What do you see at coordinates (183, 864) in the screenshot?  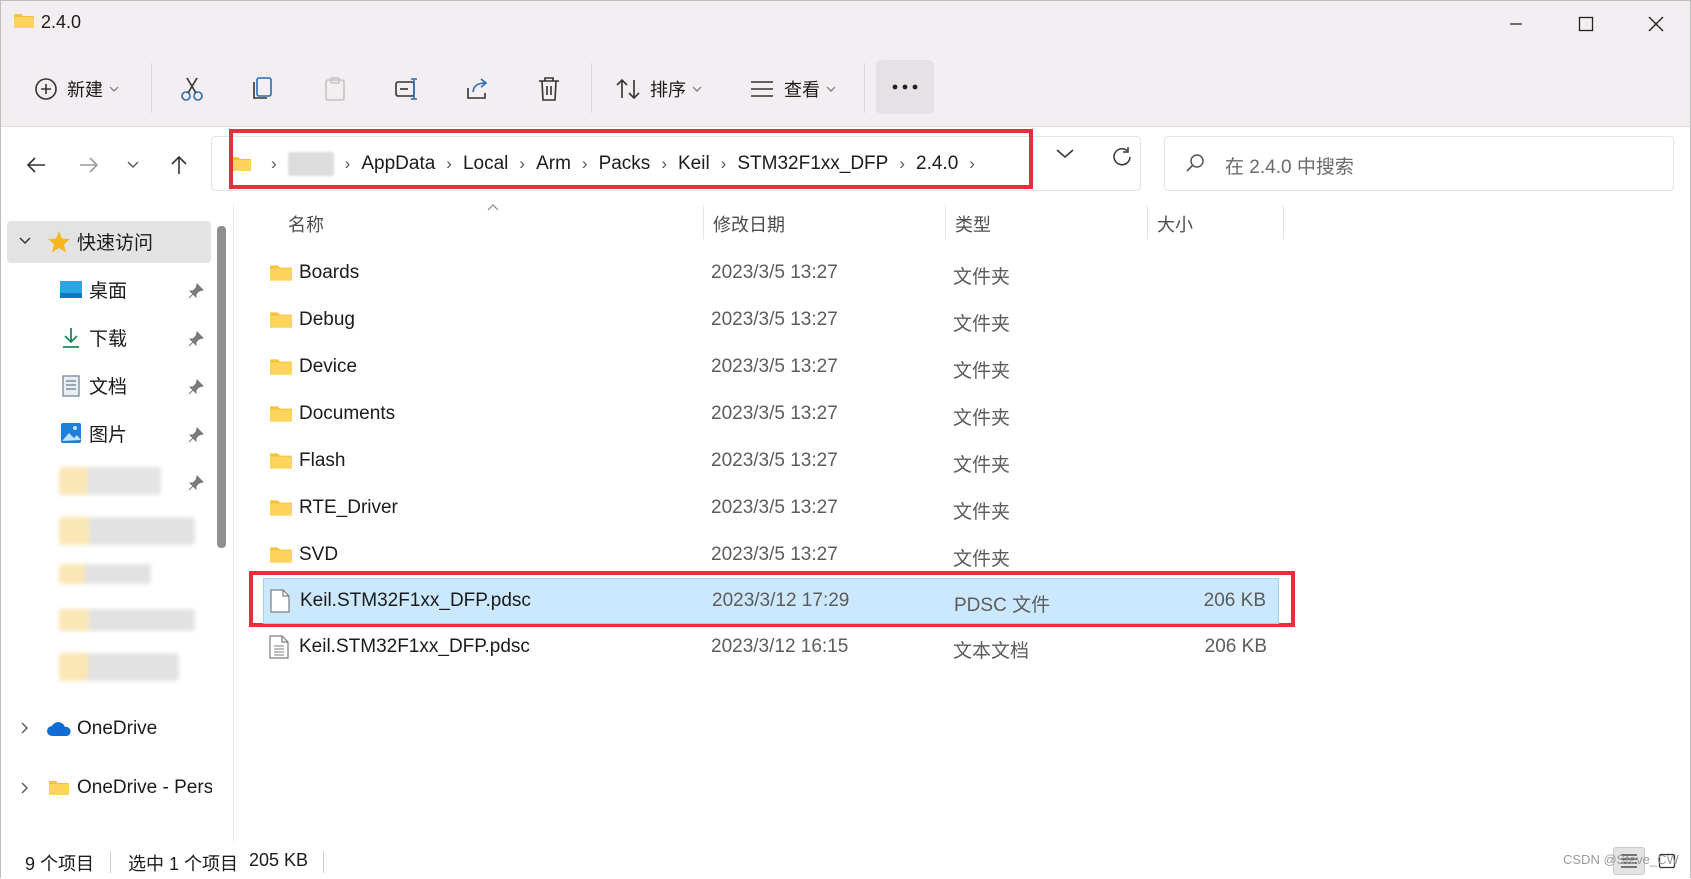 I see `selection-count: 选中 1 个项目` at bounding box center [183, 864].